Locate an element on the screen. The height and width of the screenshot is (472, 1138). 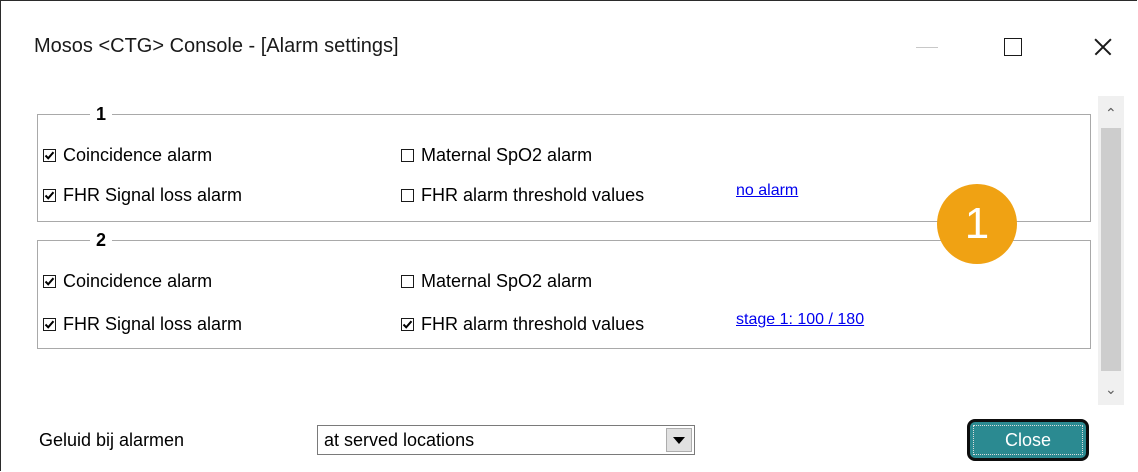
group-title: 2 is located at coordinates (101, 240).